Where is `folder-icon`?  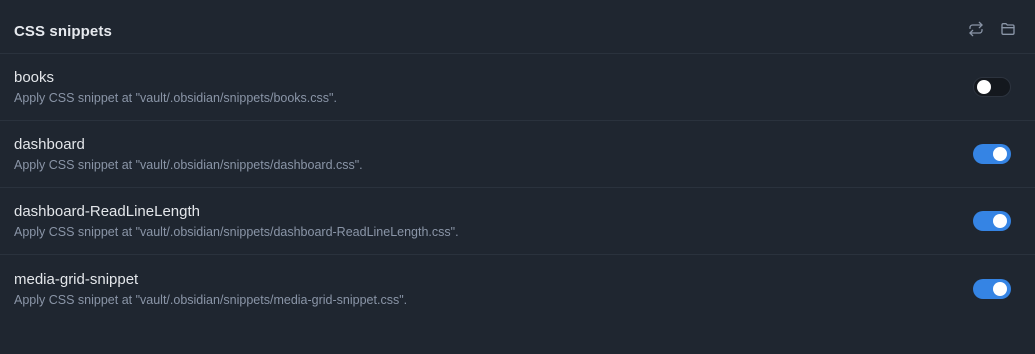 folder-icon is located at coordinates (1008, 31).